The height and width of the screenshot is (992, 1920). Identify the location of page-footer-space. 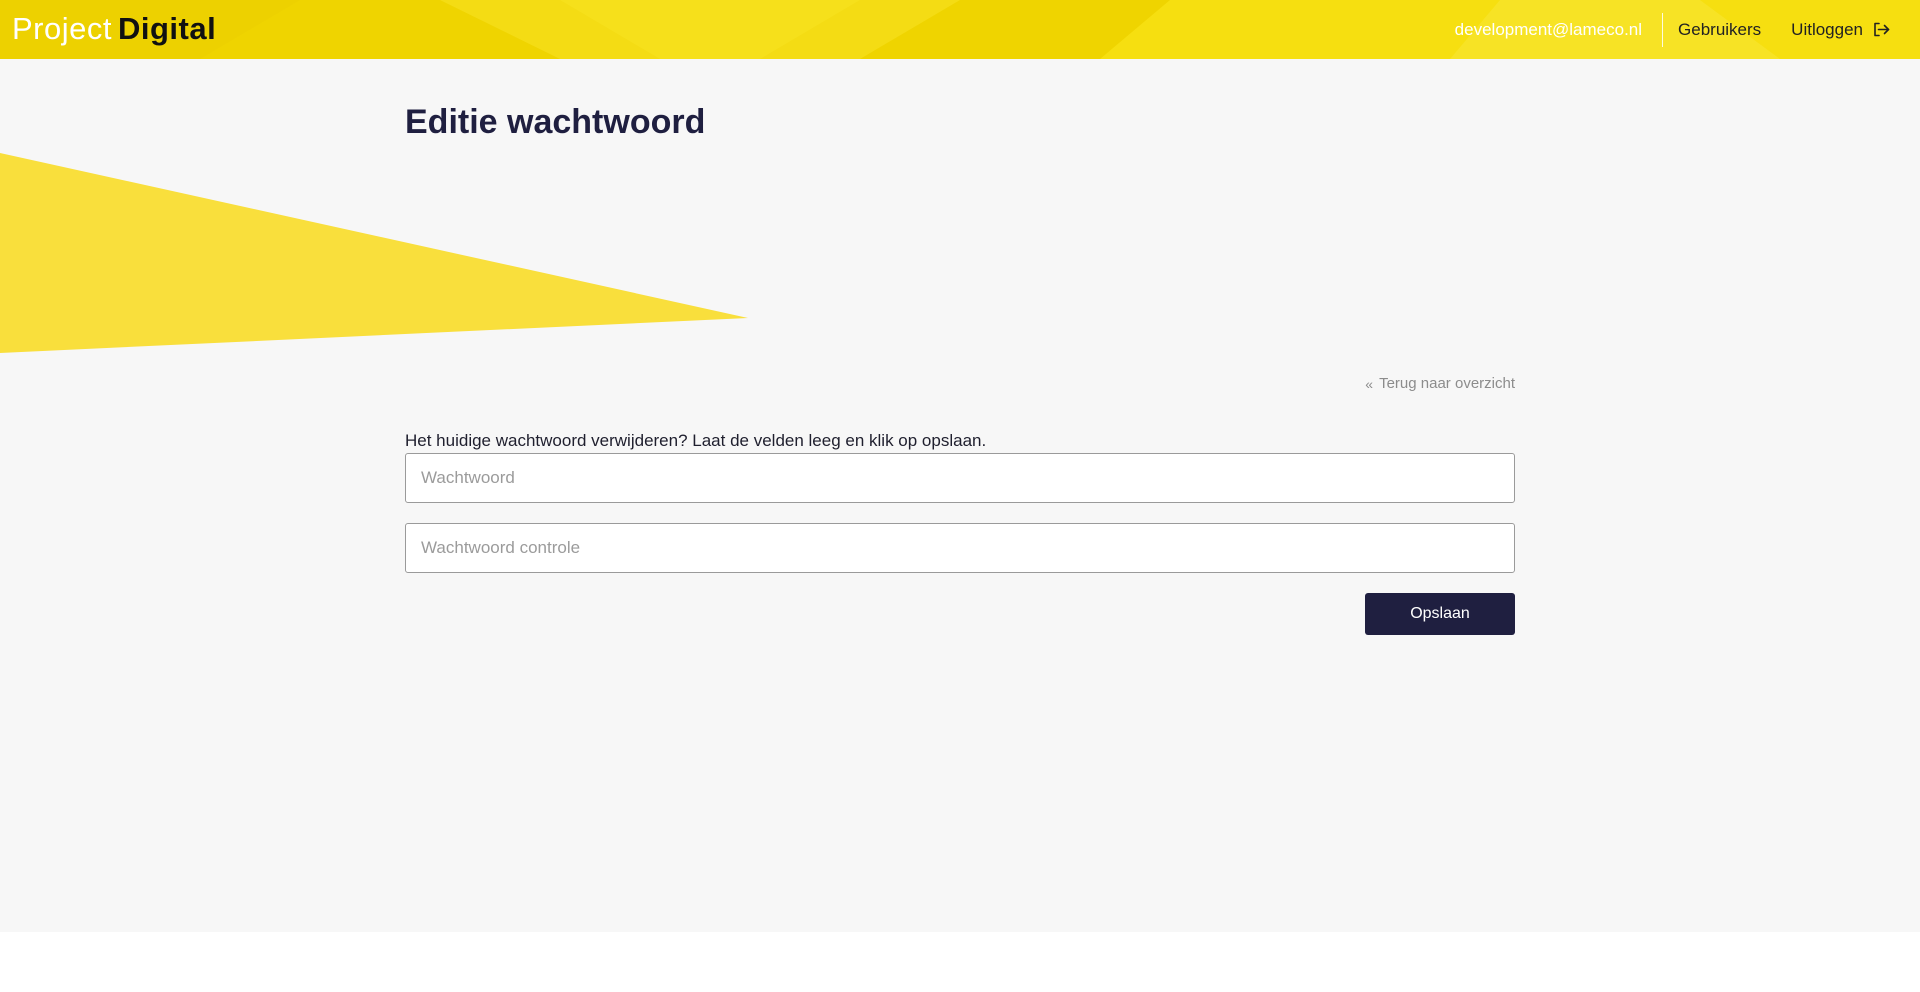
(960, 962).